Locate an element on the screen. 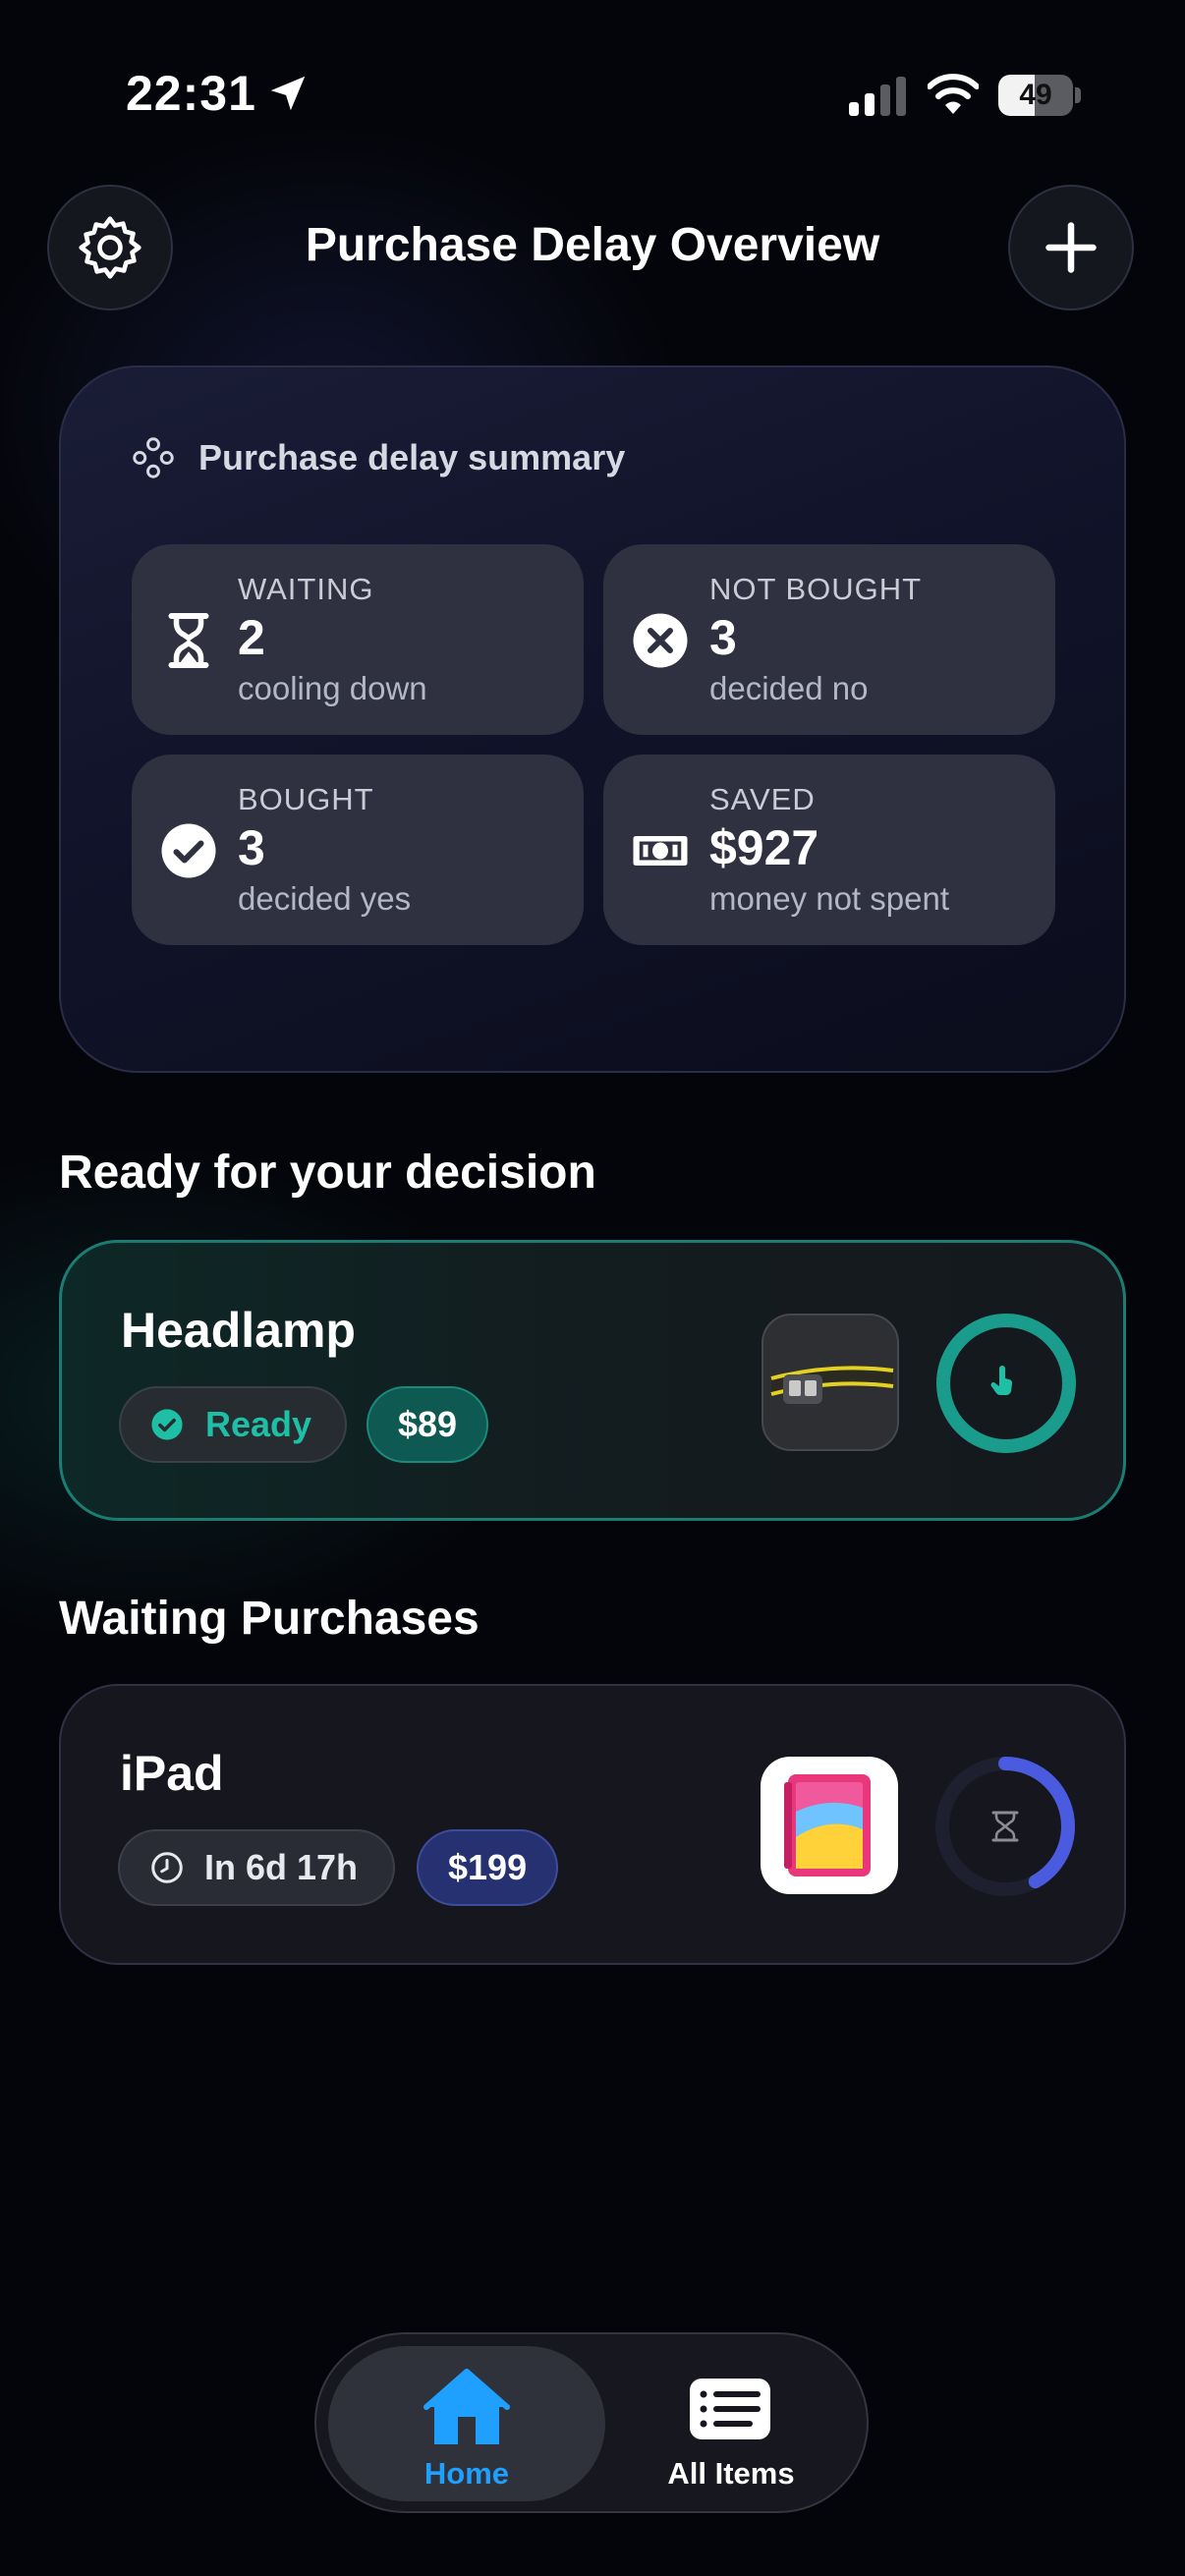  tab-home-label: Home is located at coordinates (467, 2473).